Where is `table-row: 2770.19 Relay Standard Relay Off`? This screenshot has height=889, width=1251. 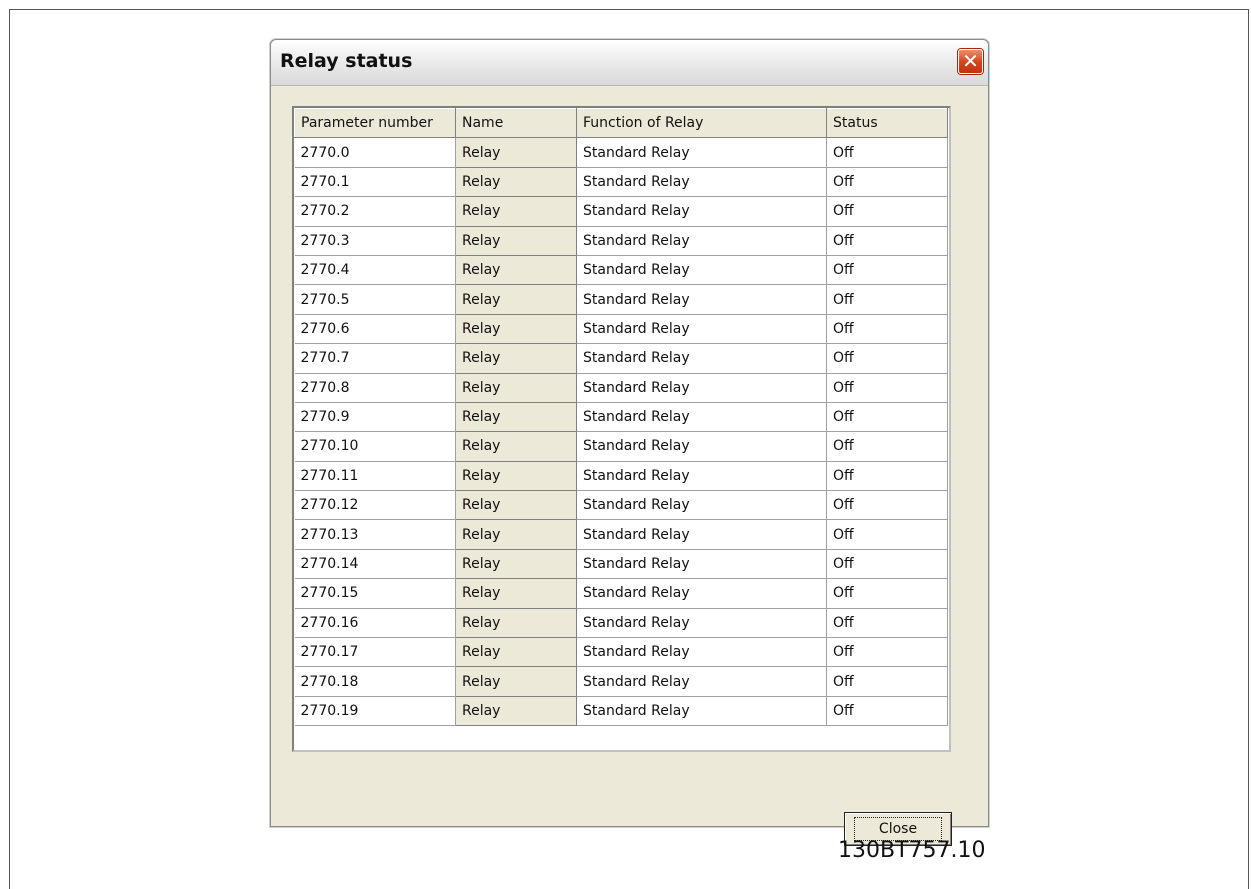
table-row: 2770.19 Relay Standard Relay Off is located at coordinates (621, 711).